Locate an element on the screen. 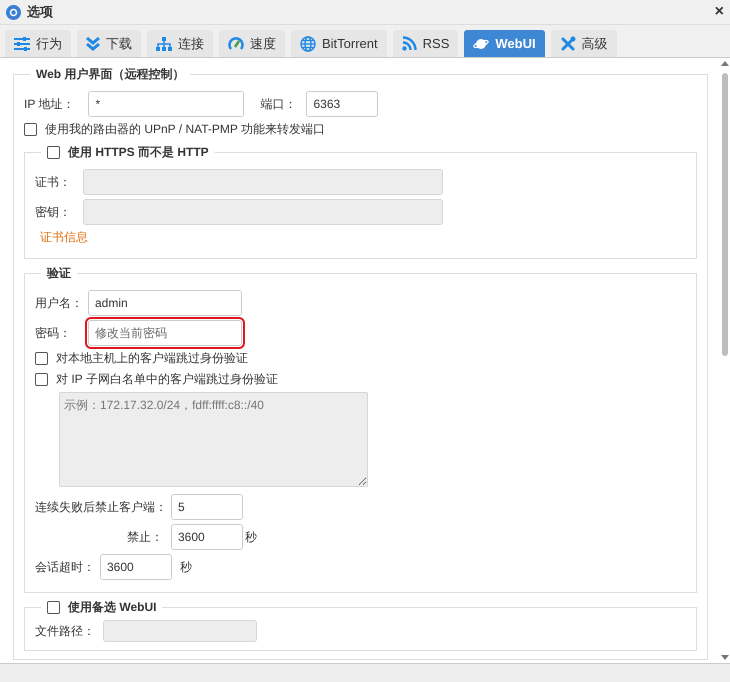 Image resolution: width=730 pixels, height=682 pixels. group-title: 验证 is located at coordinates (59, 273).